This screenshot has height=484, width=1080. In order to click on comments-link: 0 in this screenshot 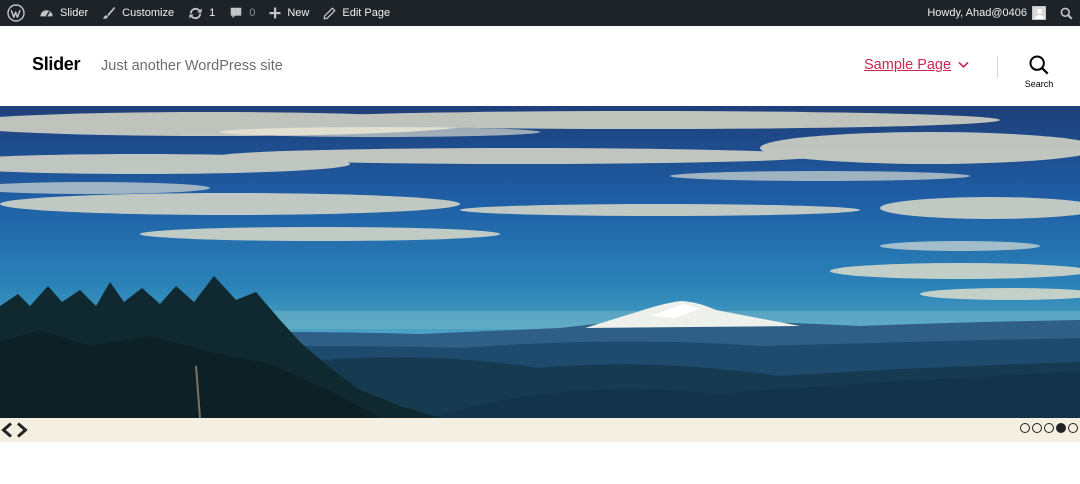, I will do `click(242, 13)`.